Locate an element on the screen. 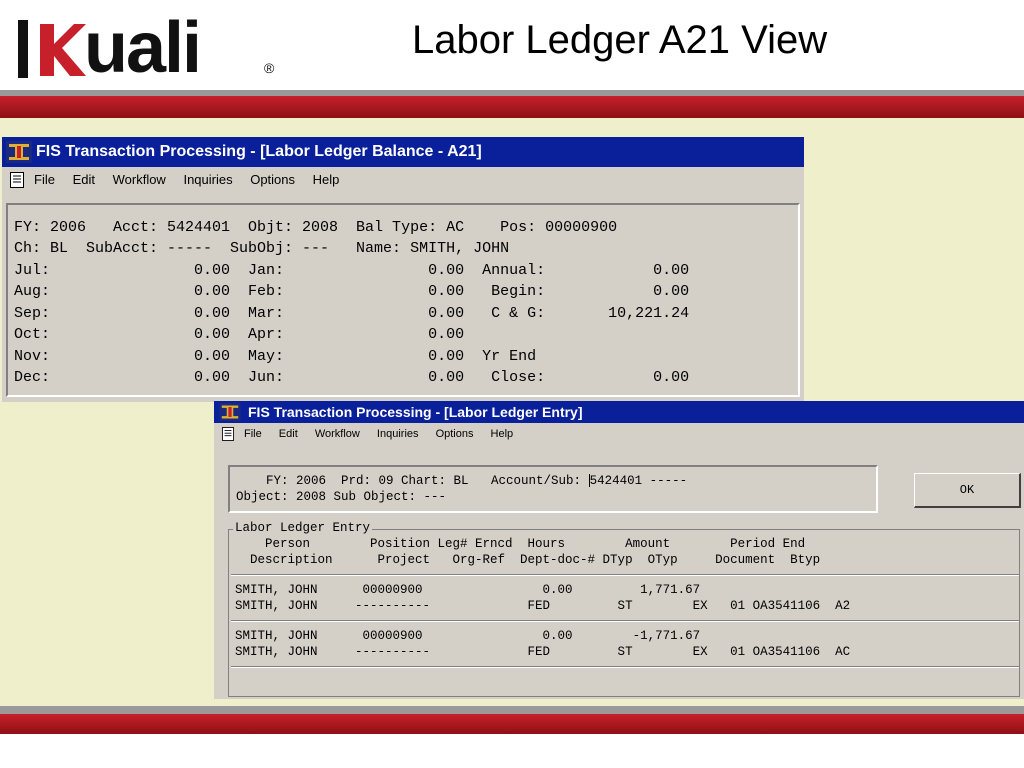  footer-band-gray is located at coordinates (512, 710).